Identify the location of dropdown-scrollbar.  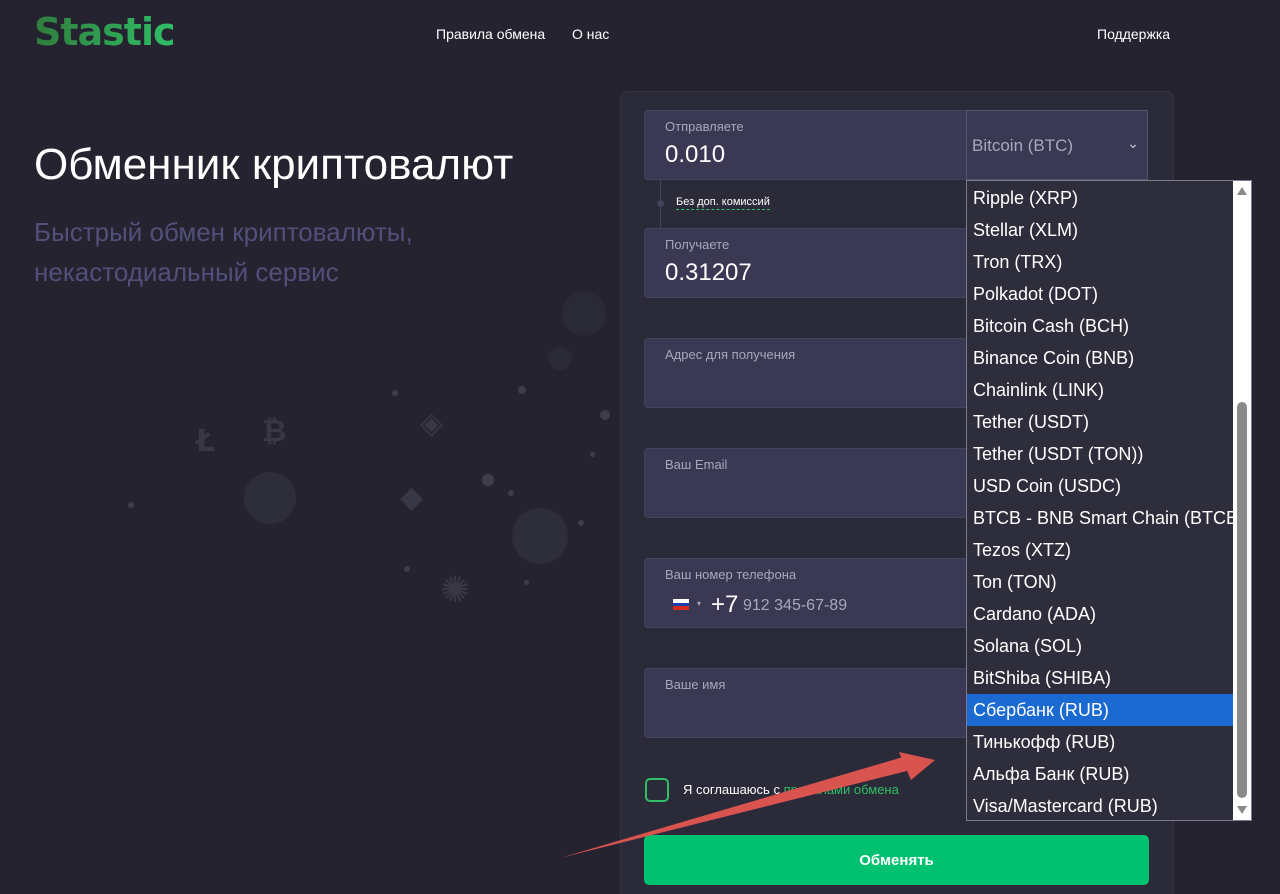
(1242, 500).